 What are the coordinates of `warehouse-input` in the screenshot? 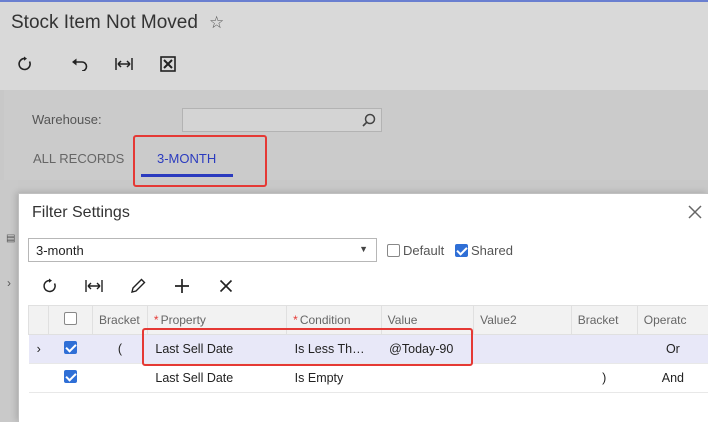 It's located at (282, 120).